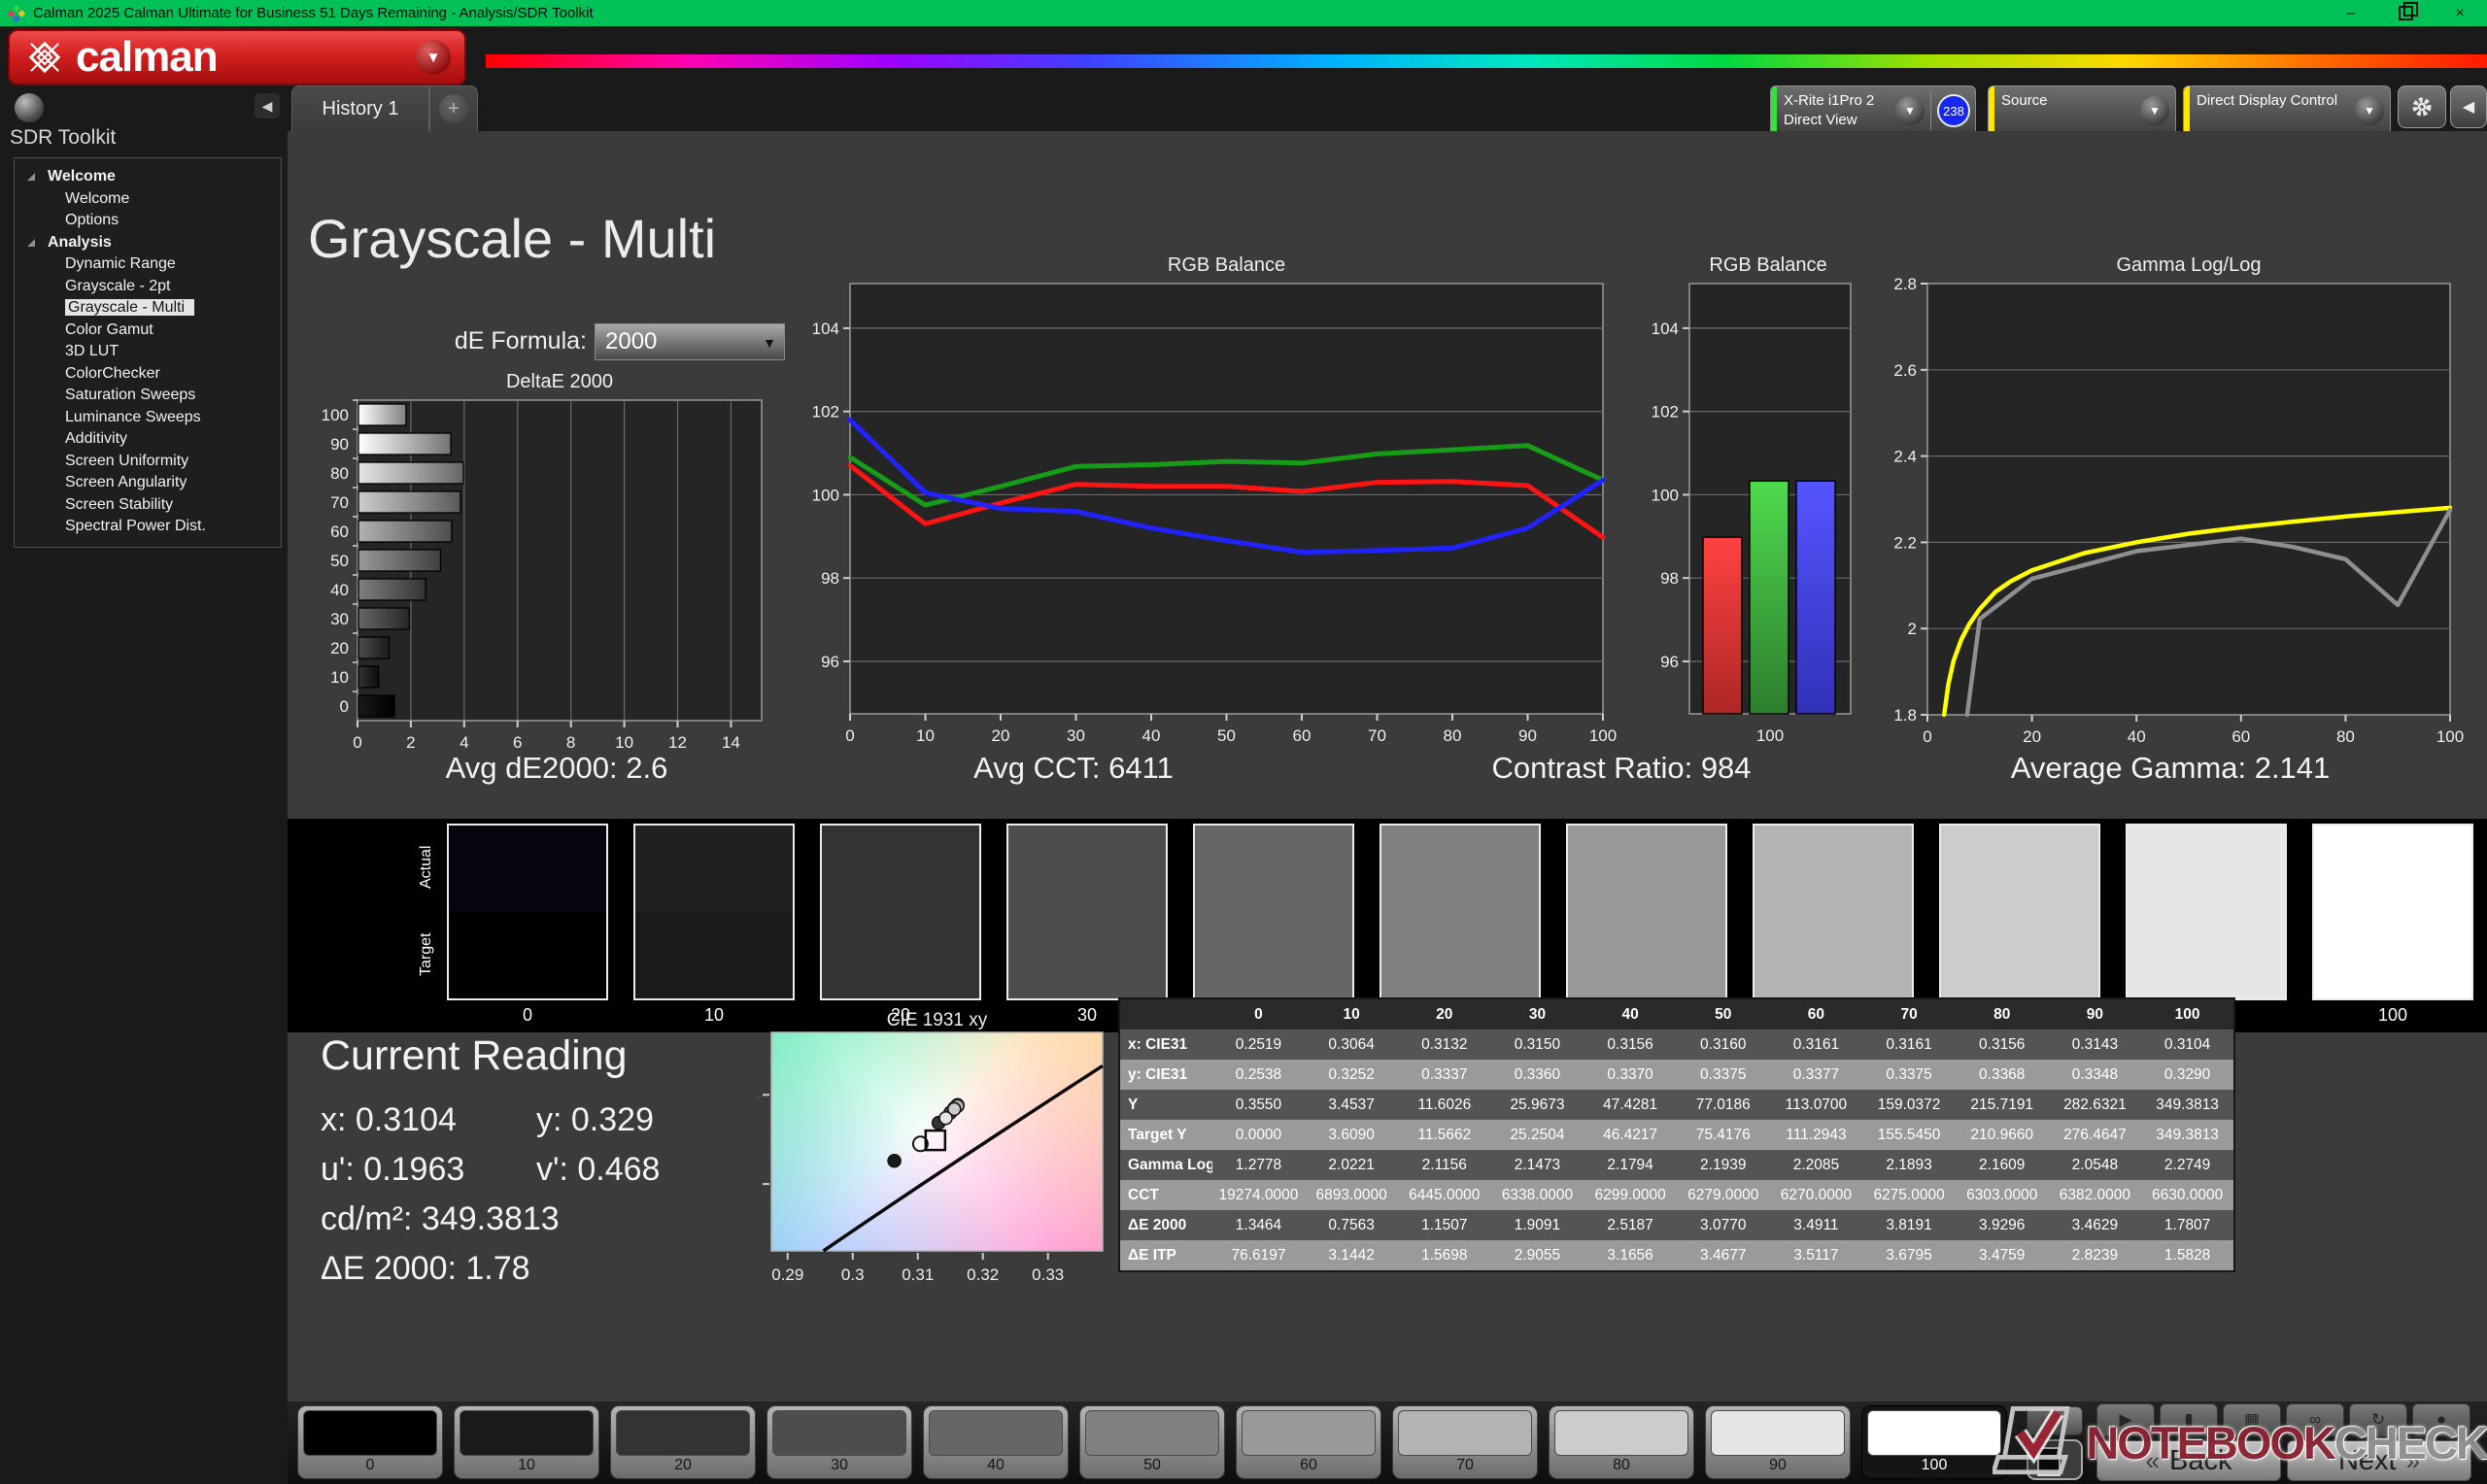  Describe the element at coordinates (370, 1433) in the screenshot. I see `pattern-tile-swatch` at that location.